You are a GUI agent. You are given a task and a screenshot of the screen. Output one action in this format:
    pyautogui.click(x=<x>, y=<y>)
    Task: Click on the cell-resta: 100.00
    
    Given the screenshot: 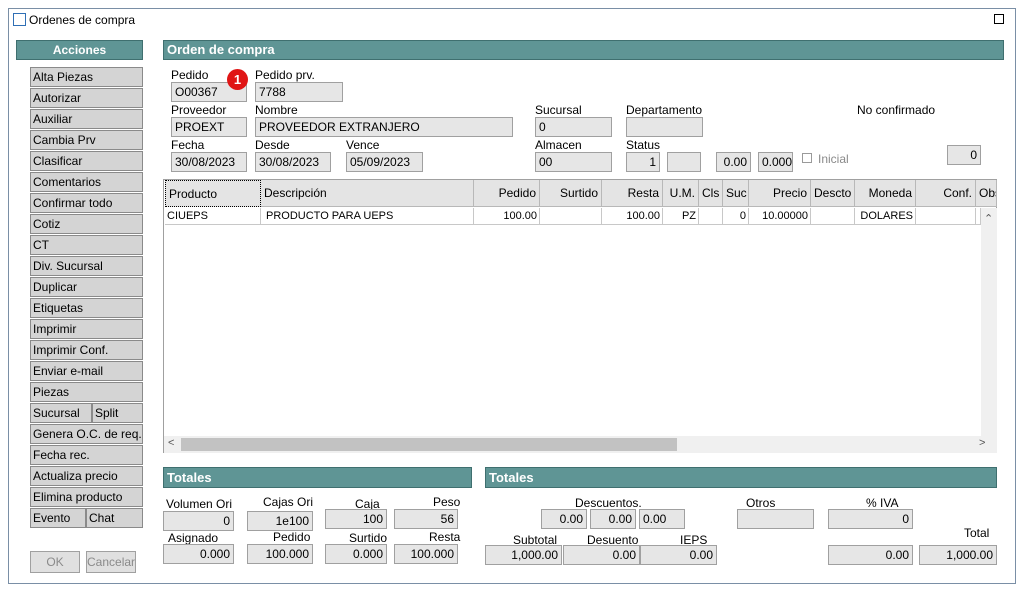 What is the action you would take?
    pyautogui.click(x=632, y=216)
    